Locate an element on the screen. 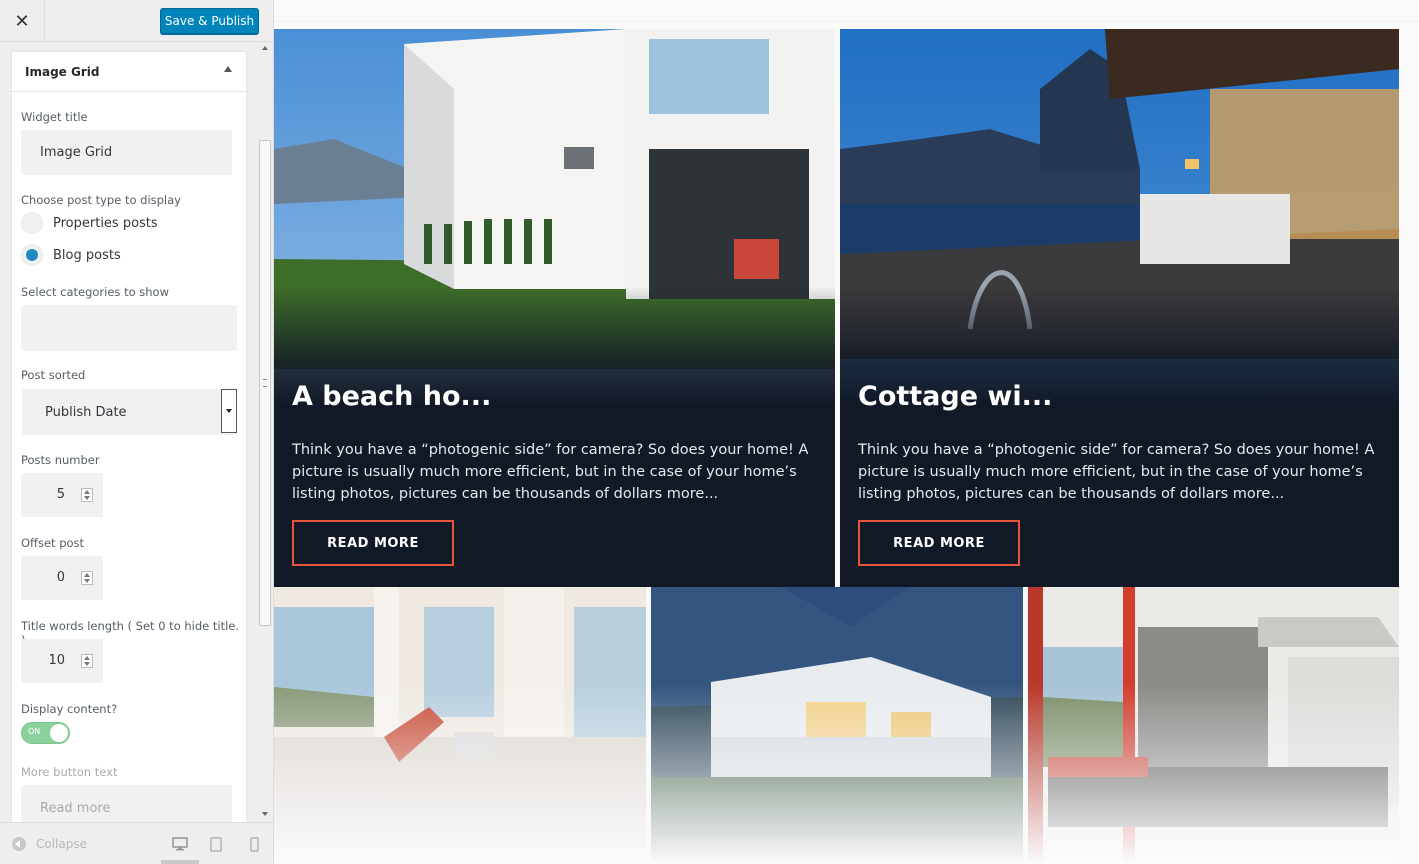 The width and height of the screenshot is (1419, 864). posts-number-input: 5 is located at coordinates (62, 495).